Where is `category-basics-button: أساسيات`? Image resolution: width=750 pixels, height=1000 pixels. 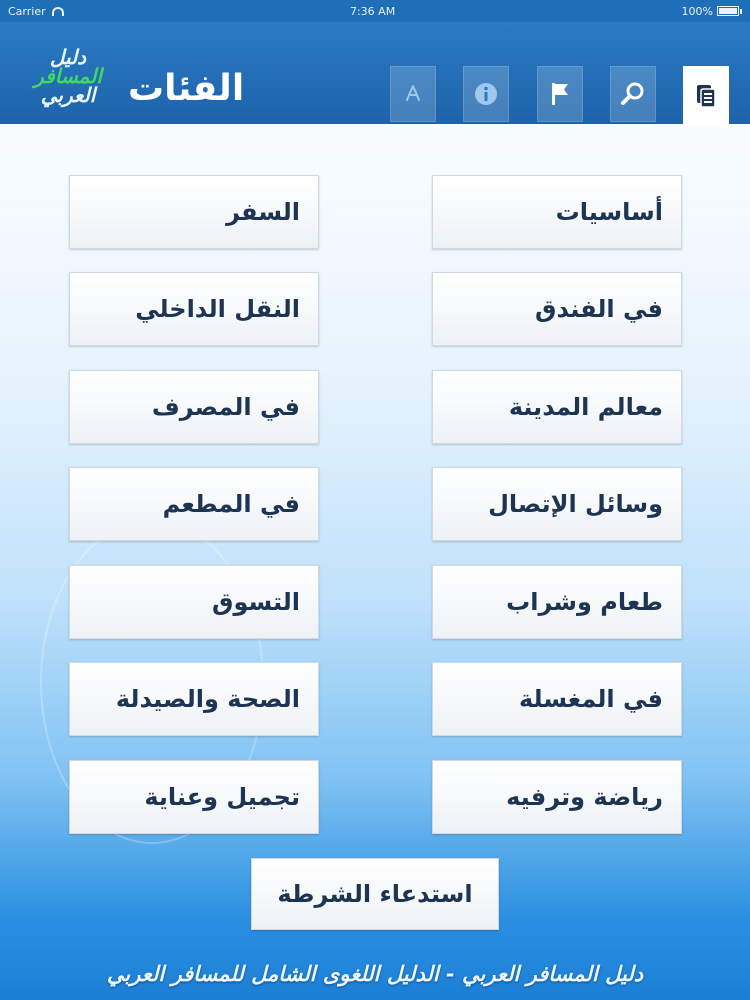
category-basics-button: أساسيات is located at coordinates (557, 212).